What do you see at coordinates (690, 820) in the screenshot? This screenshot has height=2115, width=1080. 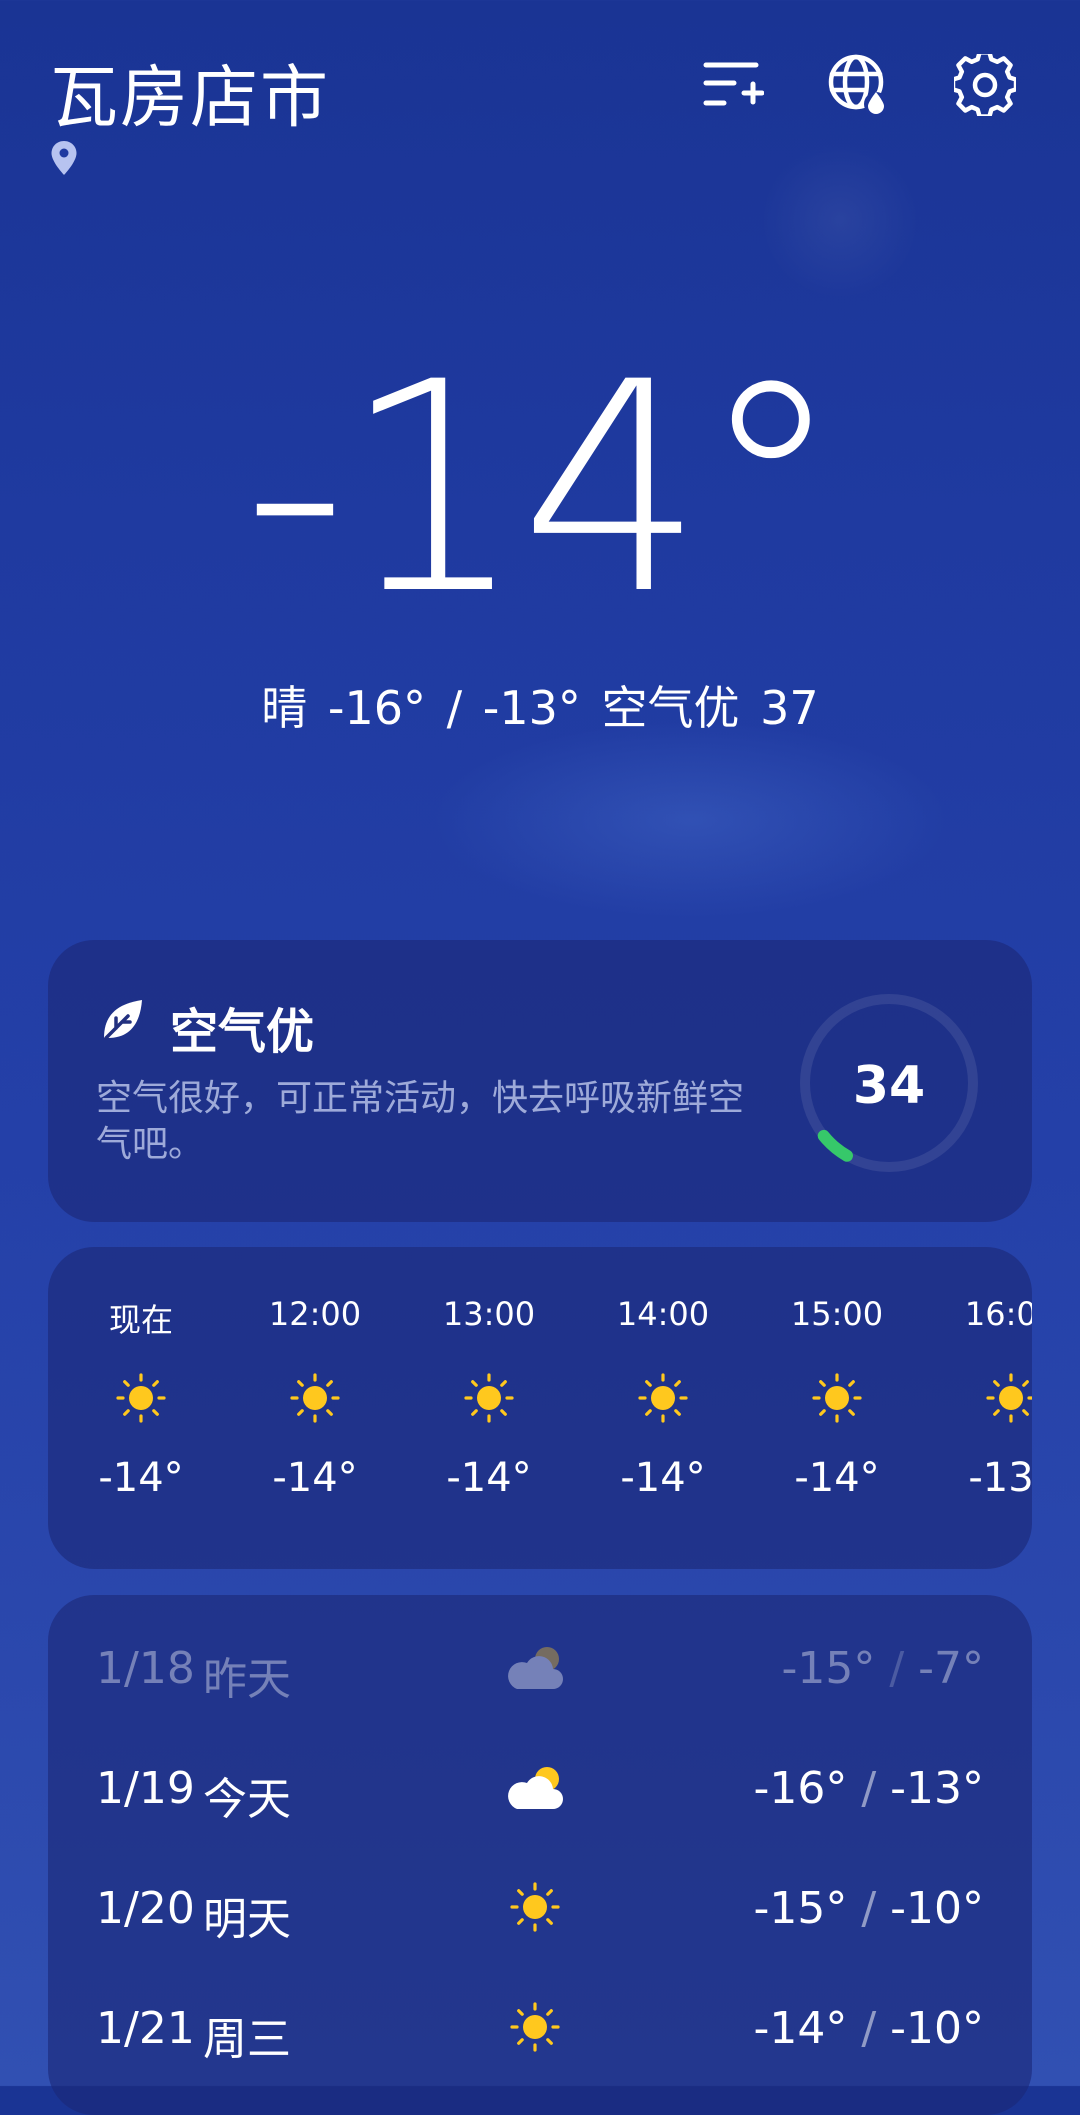 I see `background-glow` at bounding box center [690, 820].